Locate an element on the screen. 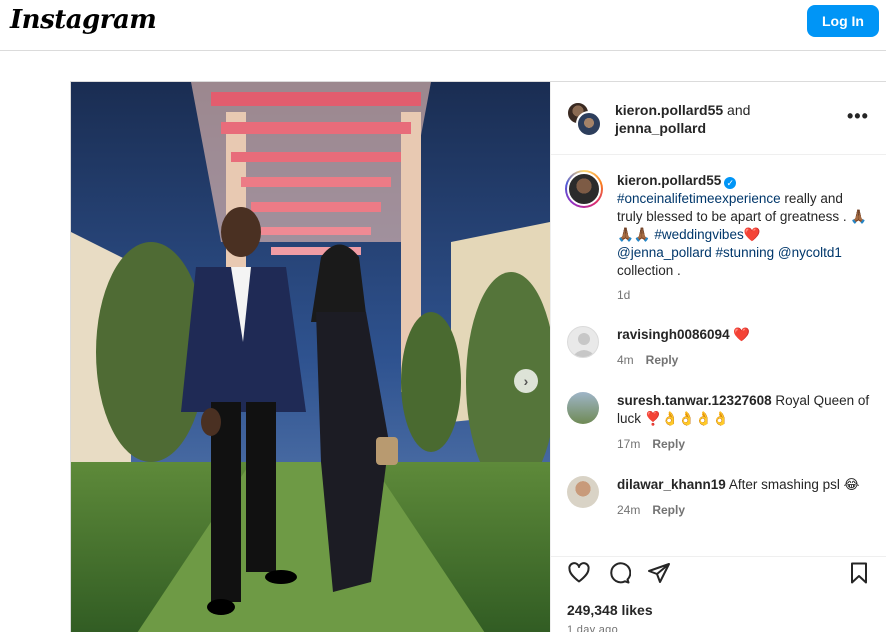 Image resolution: width=886 pixels, height=632 pixels. hashtag-link: #onceinalifetimeexperience is located at coordinates (699, 198).